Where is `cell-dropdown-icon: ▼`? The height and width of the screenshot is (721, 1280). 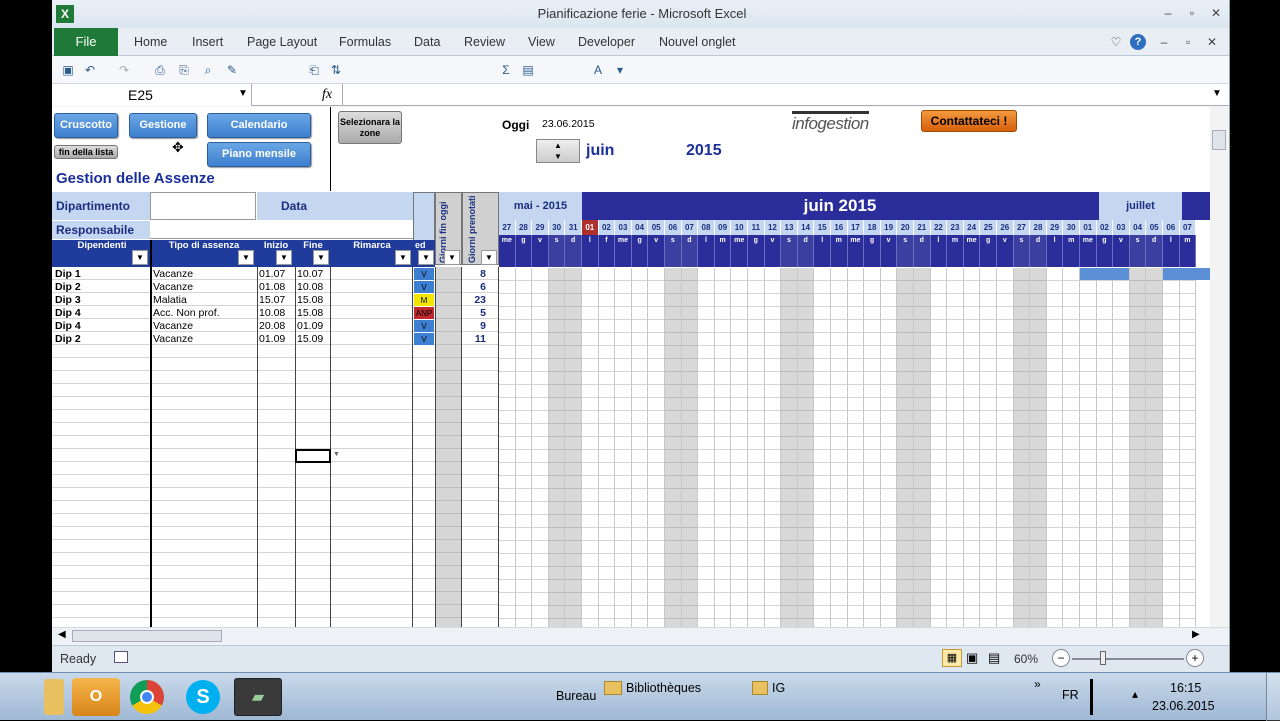
cell-dropdown-icon: ▼ is located at coordinates (336, 454).